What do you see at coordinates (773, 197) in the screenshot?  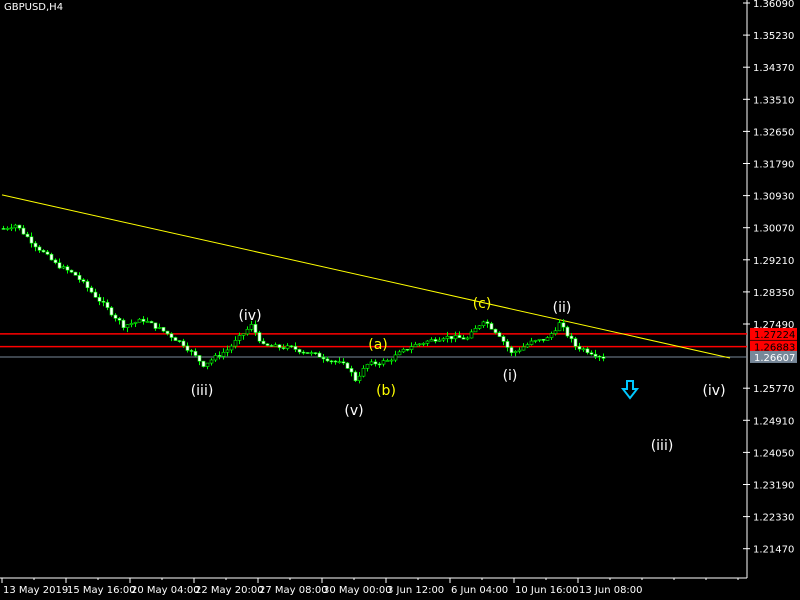 I see `price-tick-label: 1.30930` at bounding box center [773, 197].